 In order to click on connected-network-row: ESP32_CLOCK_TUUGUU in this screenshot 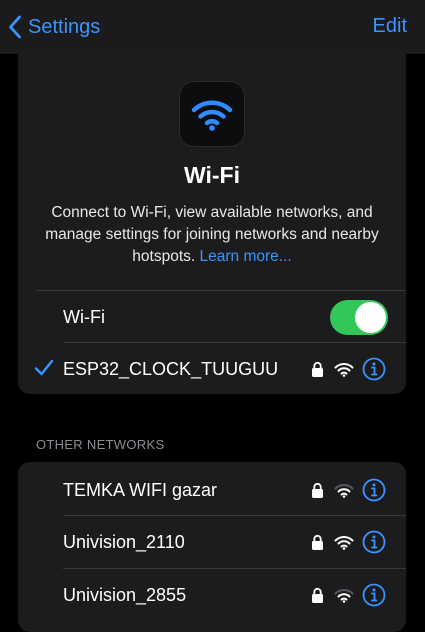, I will do `click(212, 368)`.